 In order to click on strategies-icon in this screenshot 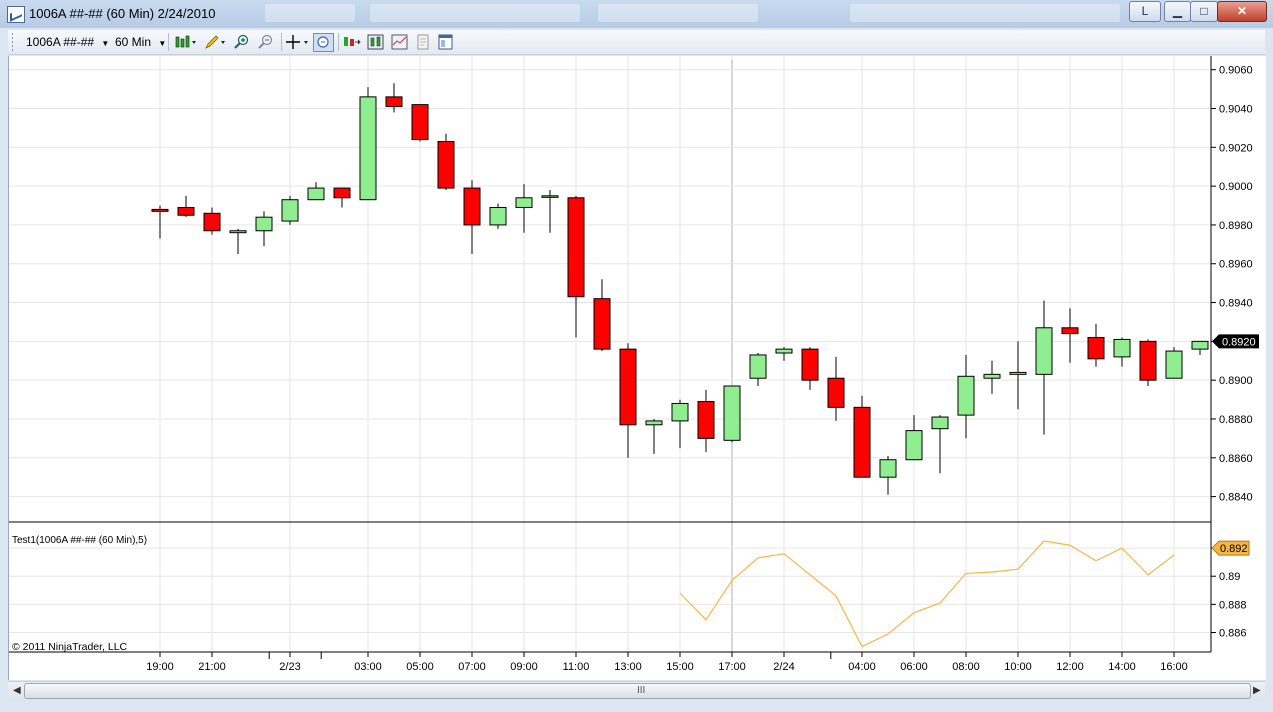, I will do `click(423, 42)`.